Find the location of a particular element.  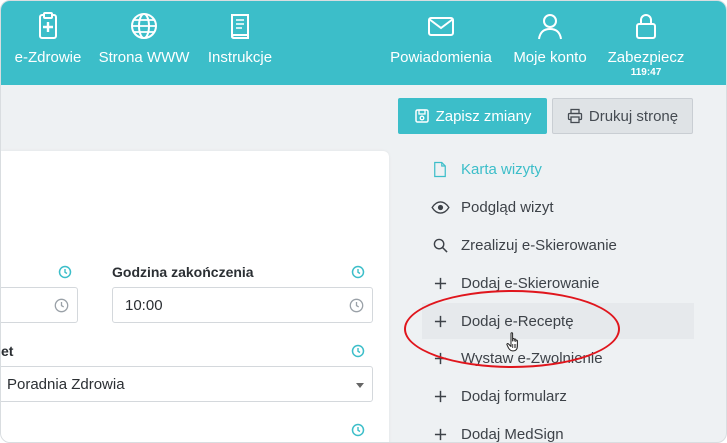

menu-dodaj-medsign: Dodaj MedSign is located at coordinates (558, 429).